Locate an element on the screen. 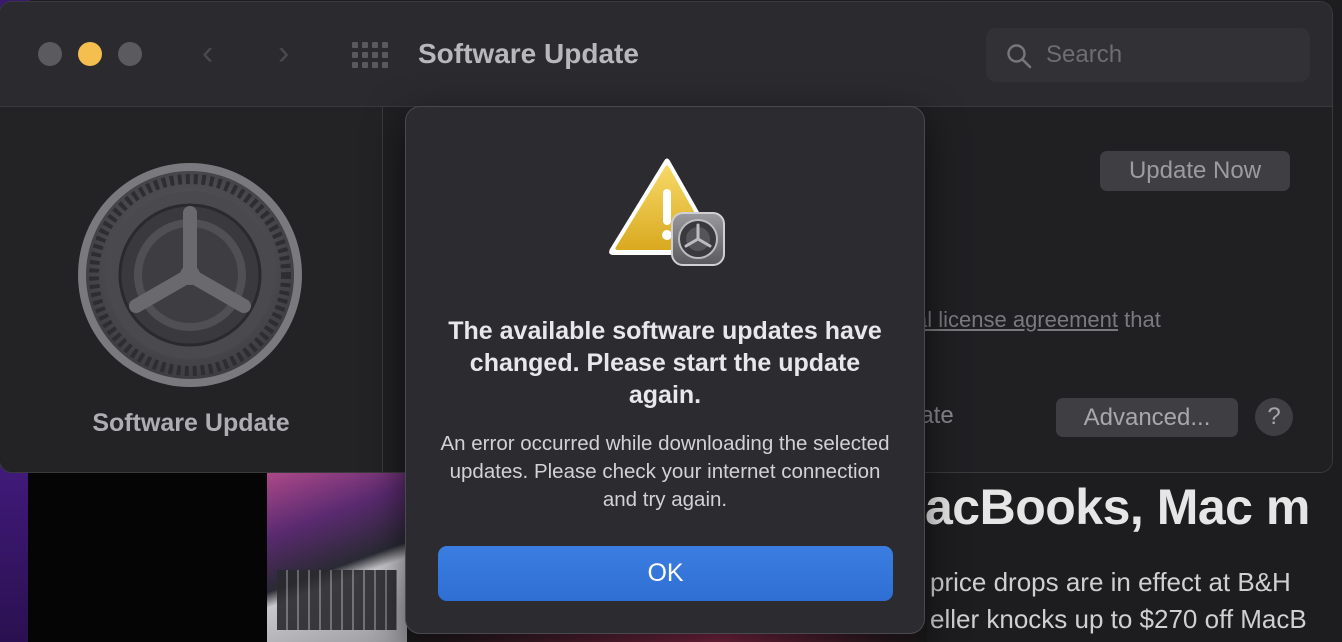 The height and width of the screenshot is (642, 1342). sidebar-title: Software Update is located at coordinates (191, 423).